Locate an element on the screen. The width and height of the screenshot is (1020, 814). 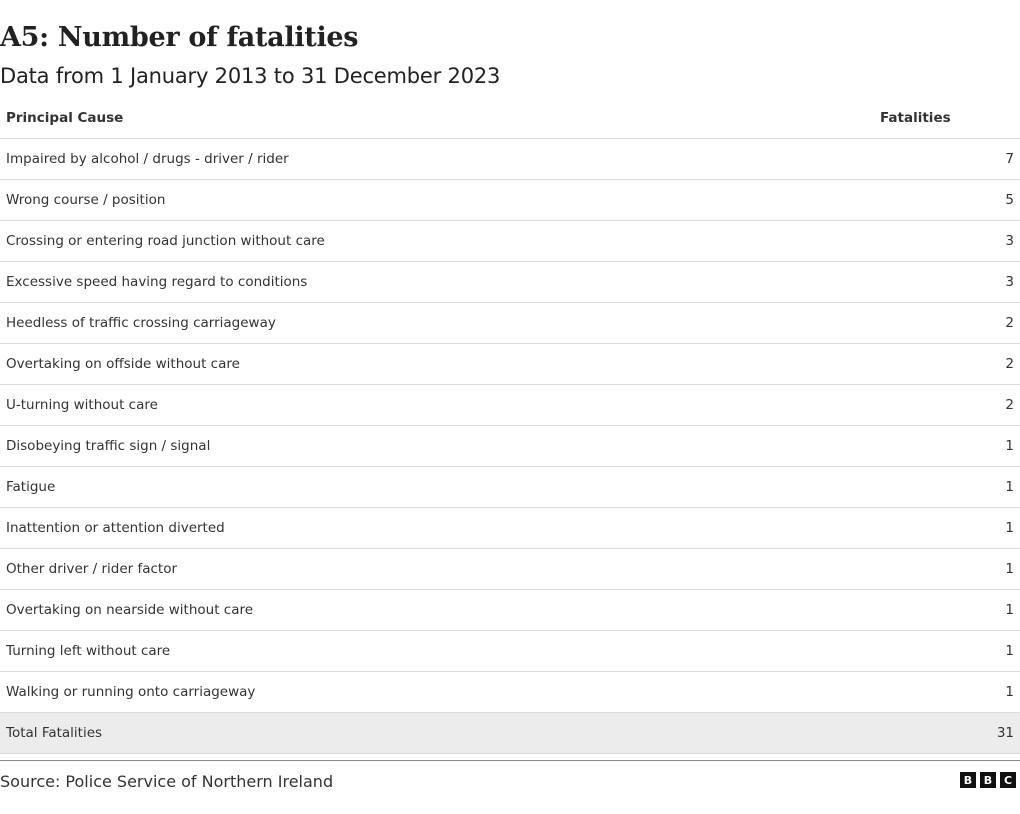
cause-cell: Turning left without care is located at coordinates (439, 651).